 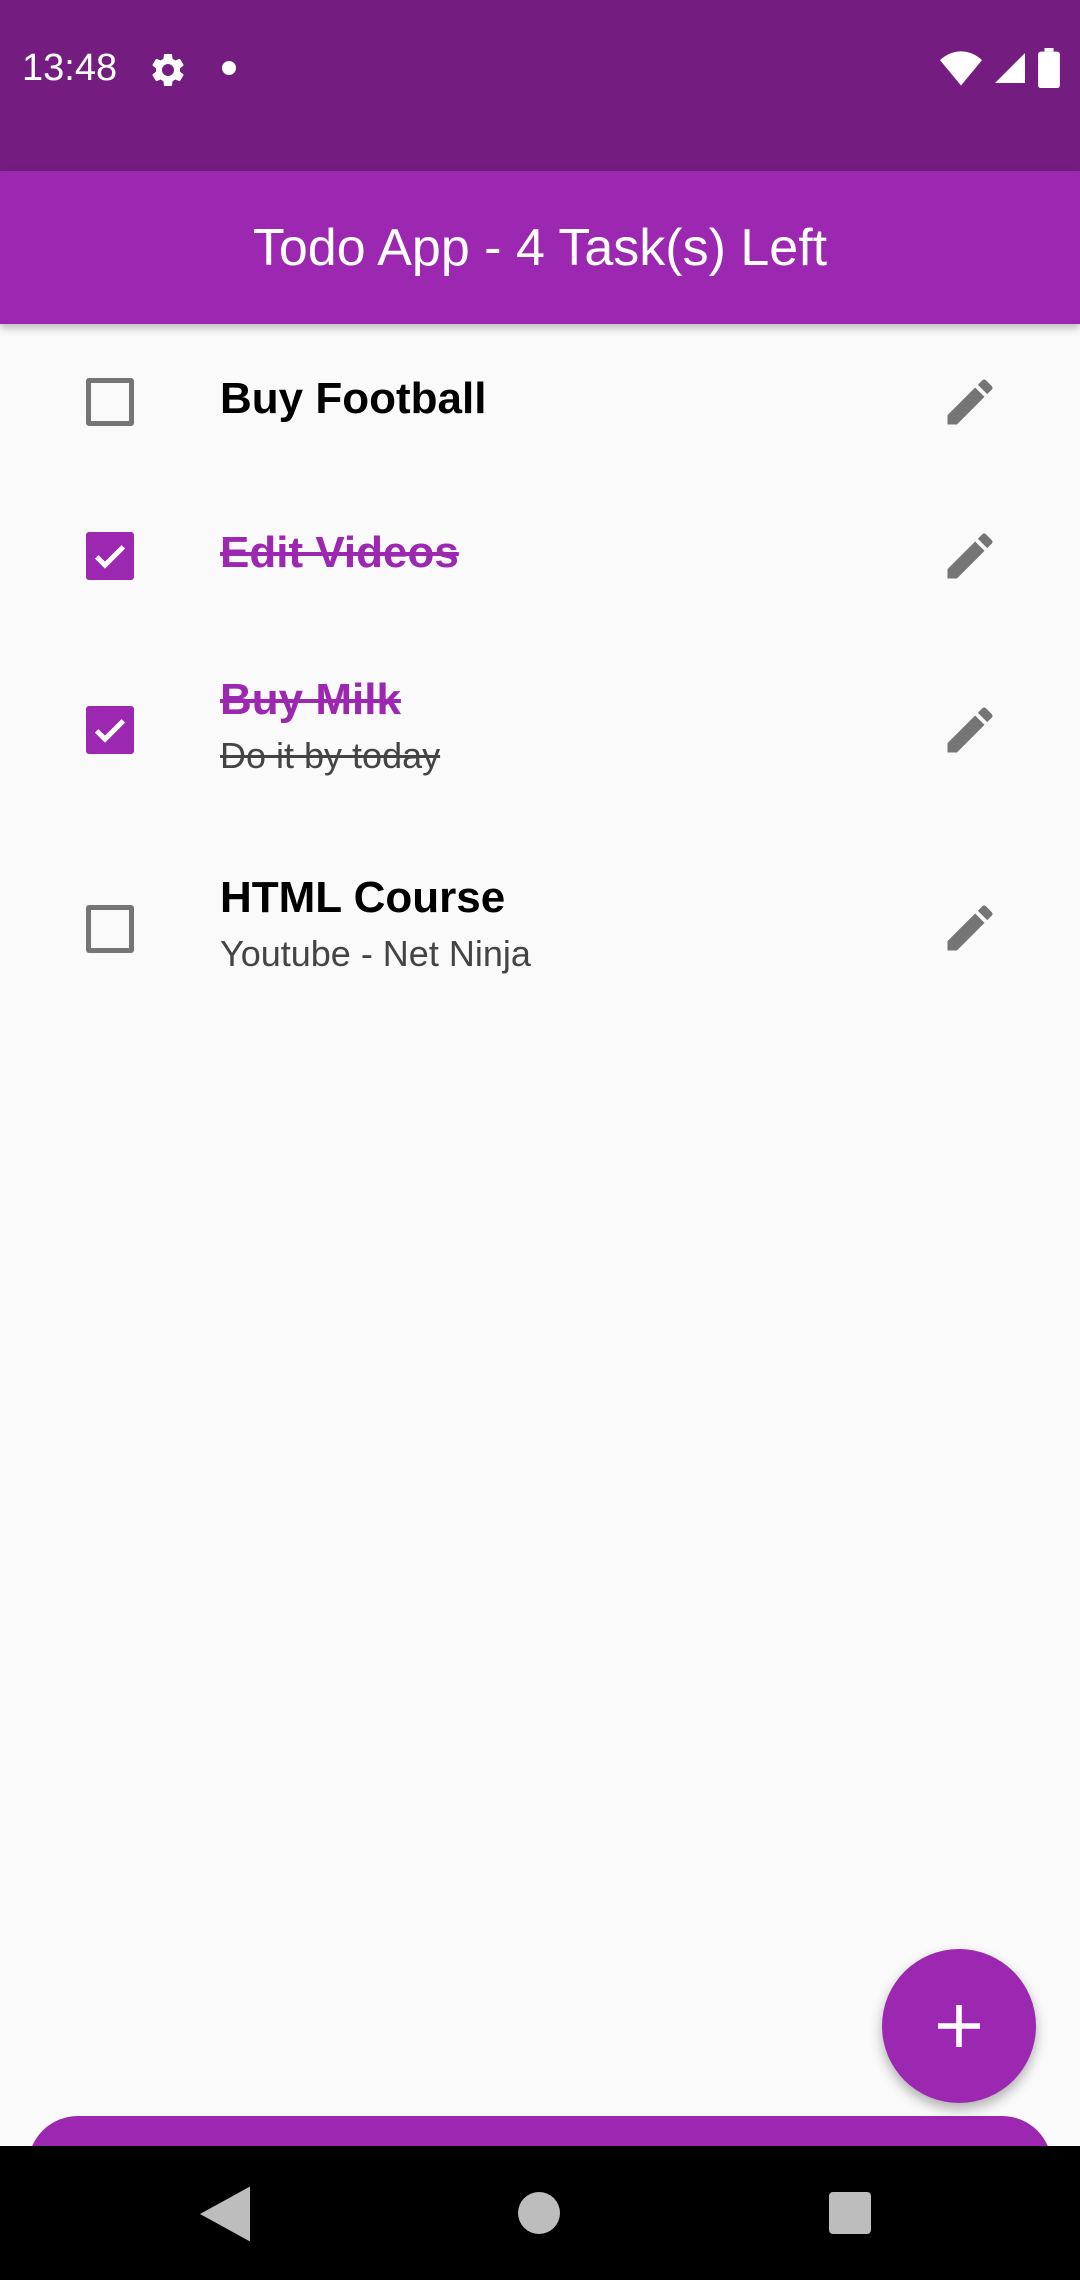 I want to click on recents-icon, so click(x=850, y=2213).